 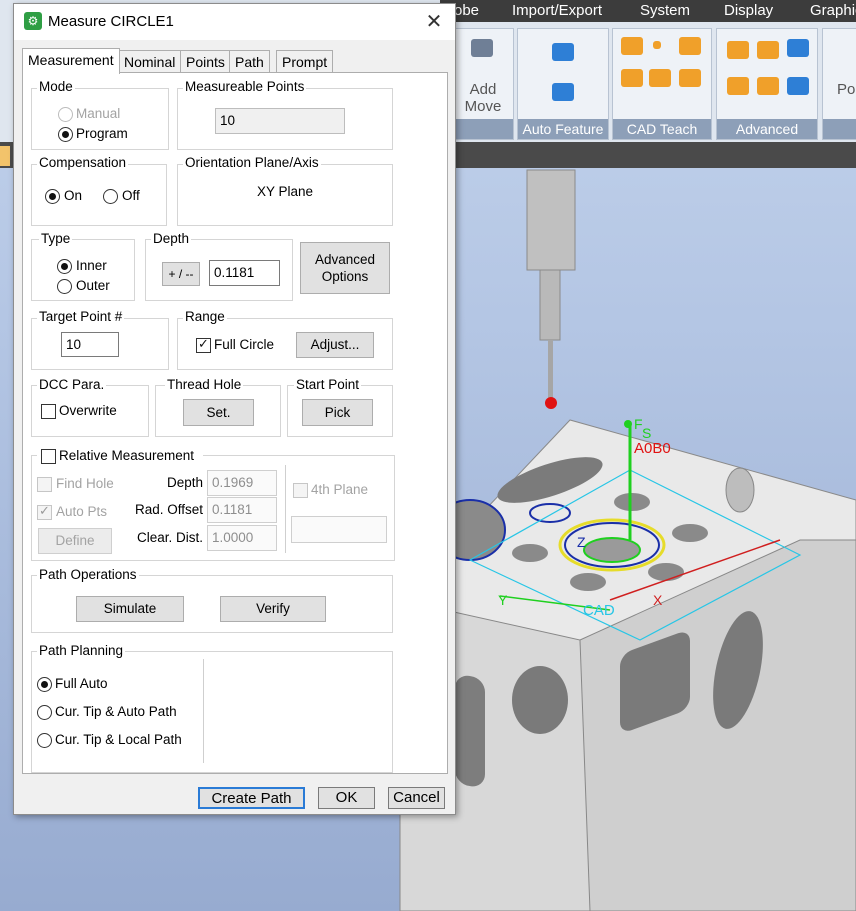 I want to click on ribbon-group-add-move: Add Move, so click(x=483, y=84).